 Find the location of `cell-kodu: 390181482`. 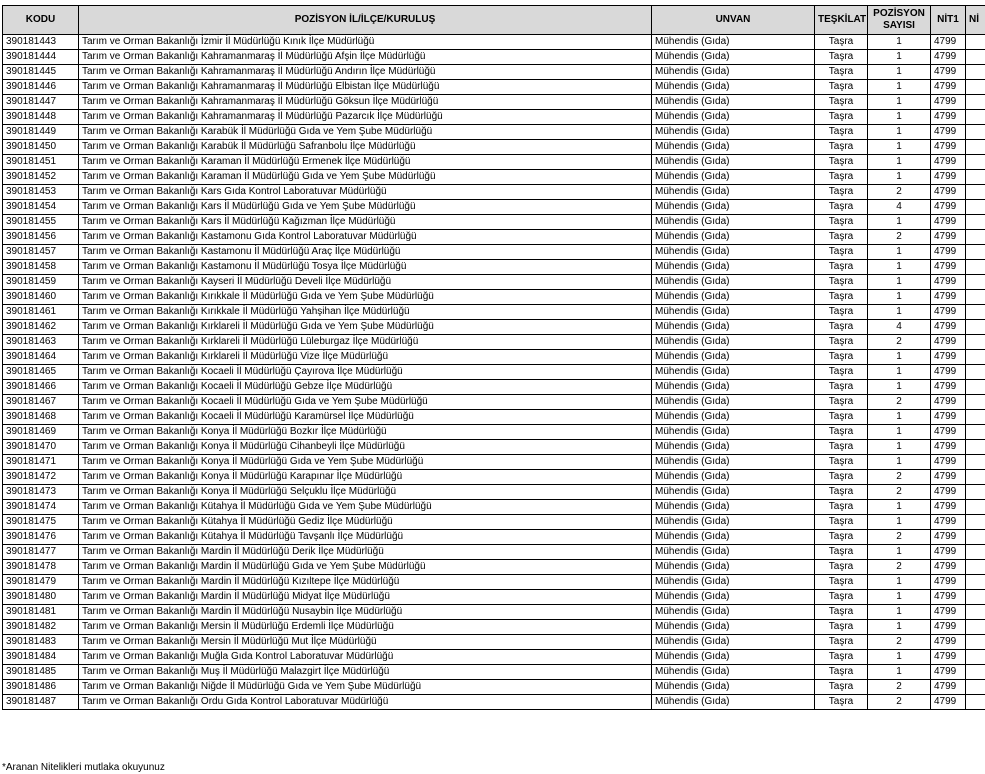

cell-kodu: 390181482 is located at coordinates (41, 627).